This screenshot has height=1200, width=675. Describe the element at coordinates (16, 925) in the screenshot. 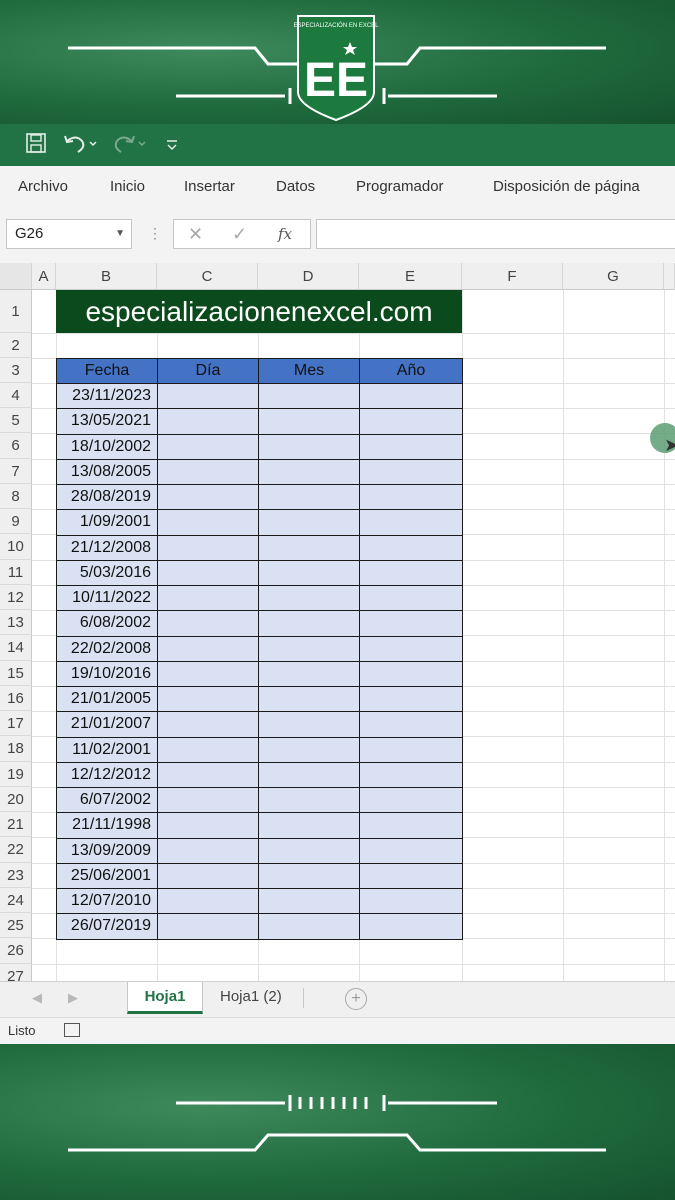

I see `row-header: 25` at that location.